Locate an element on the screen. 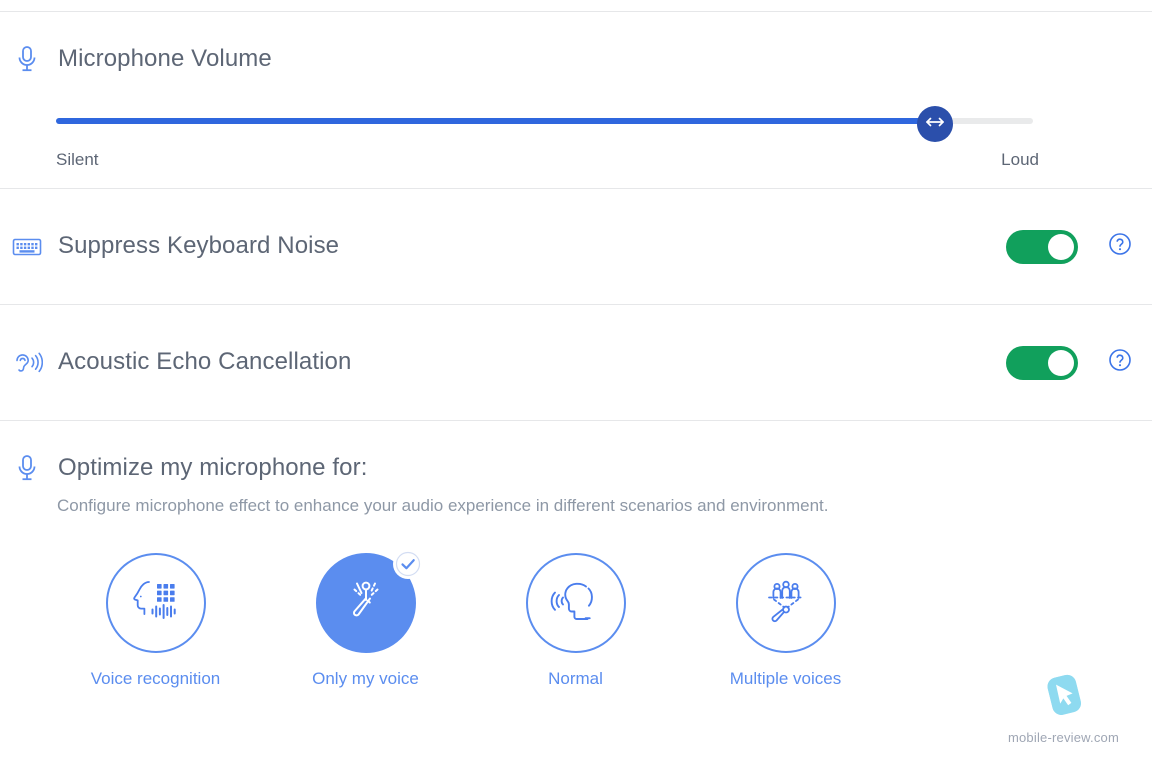 Image resolution: width=1152 pixels, height=777 pixels. option-voice-recognition: Voice recognition is located at coordinates (155, 621).